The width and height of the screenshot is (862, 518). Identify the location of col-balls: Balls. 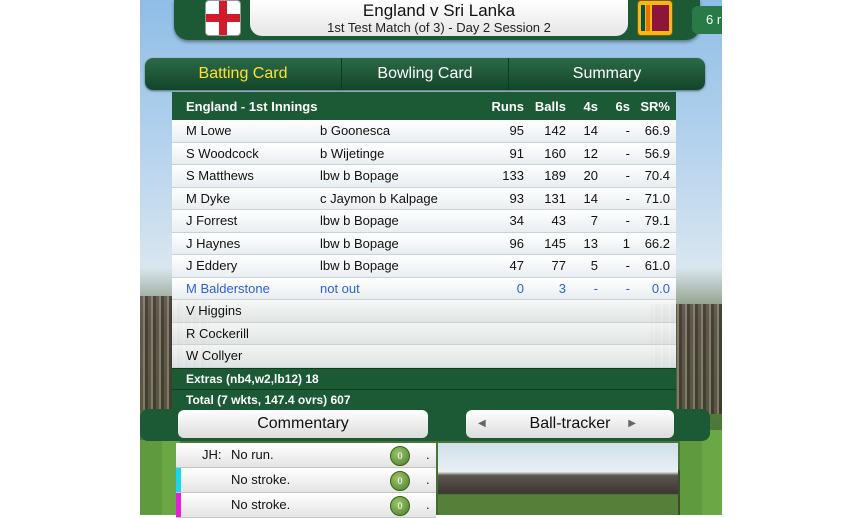
(550, 106).